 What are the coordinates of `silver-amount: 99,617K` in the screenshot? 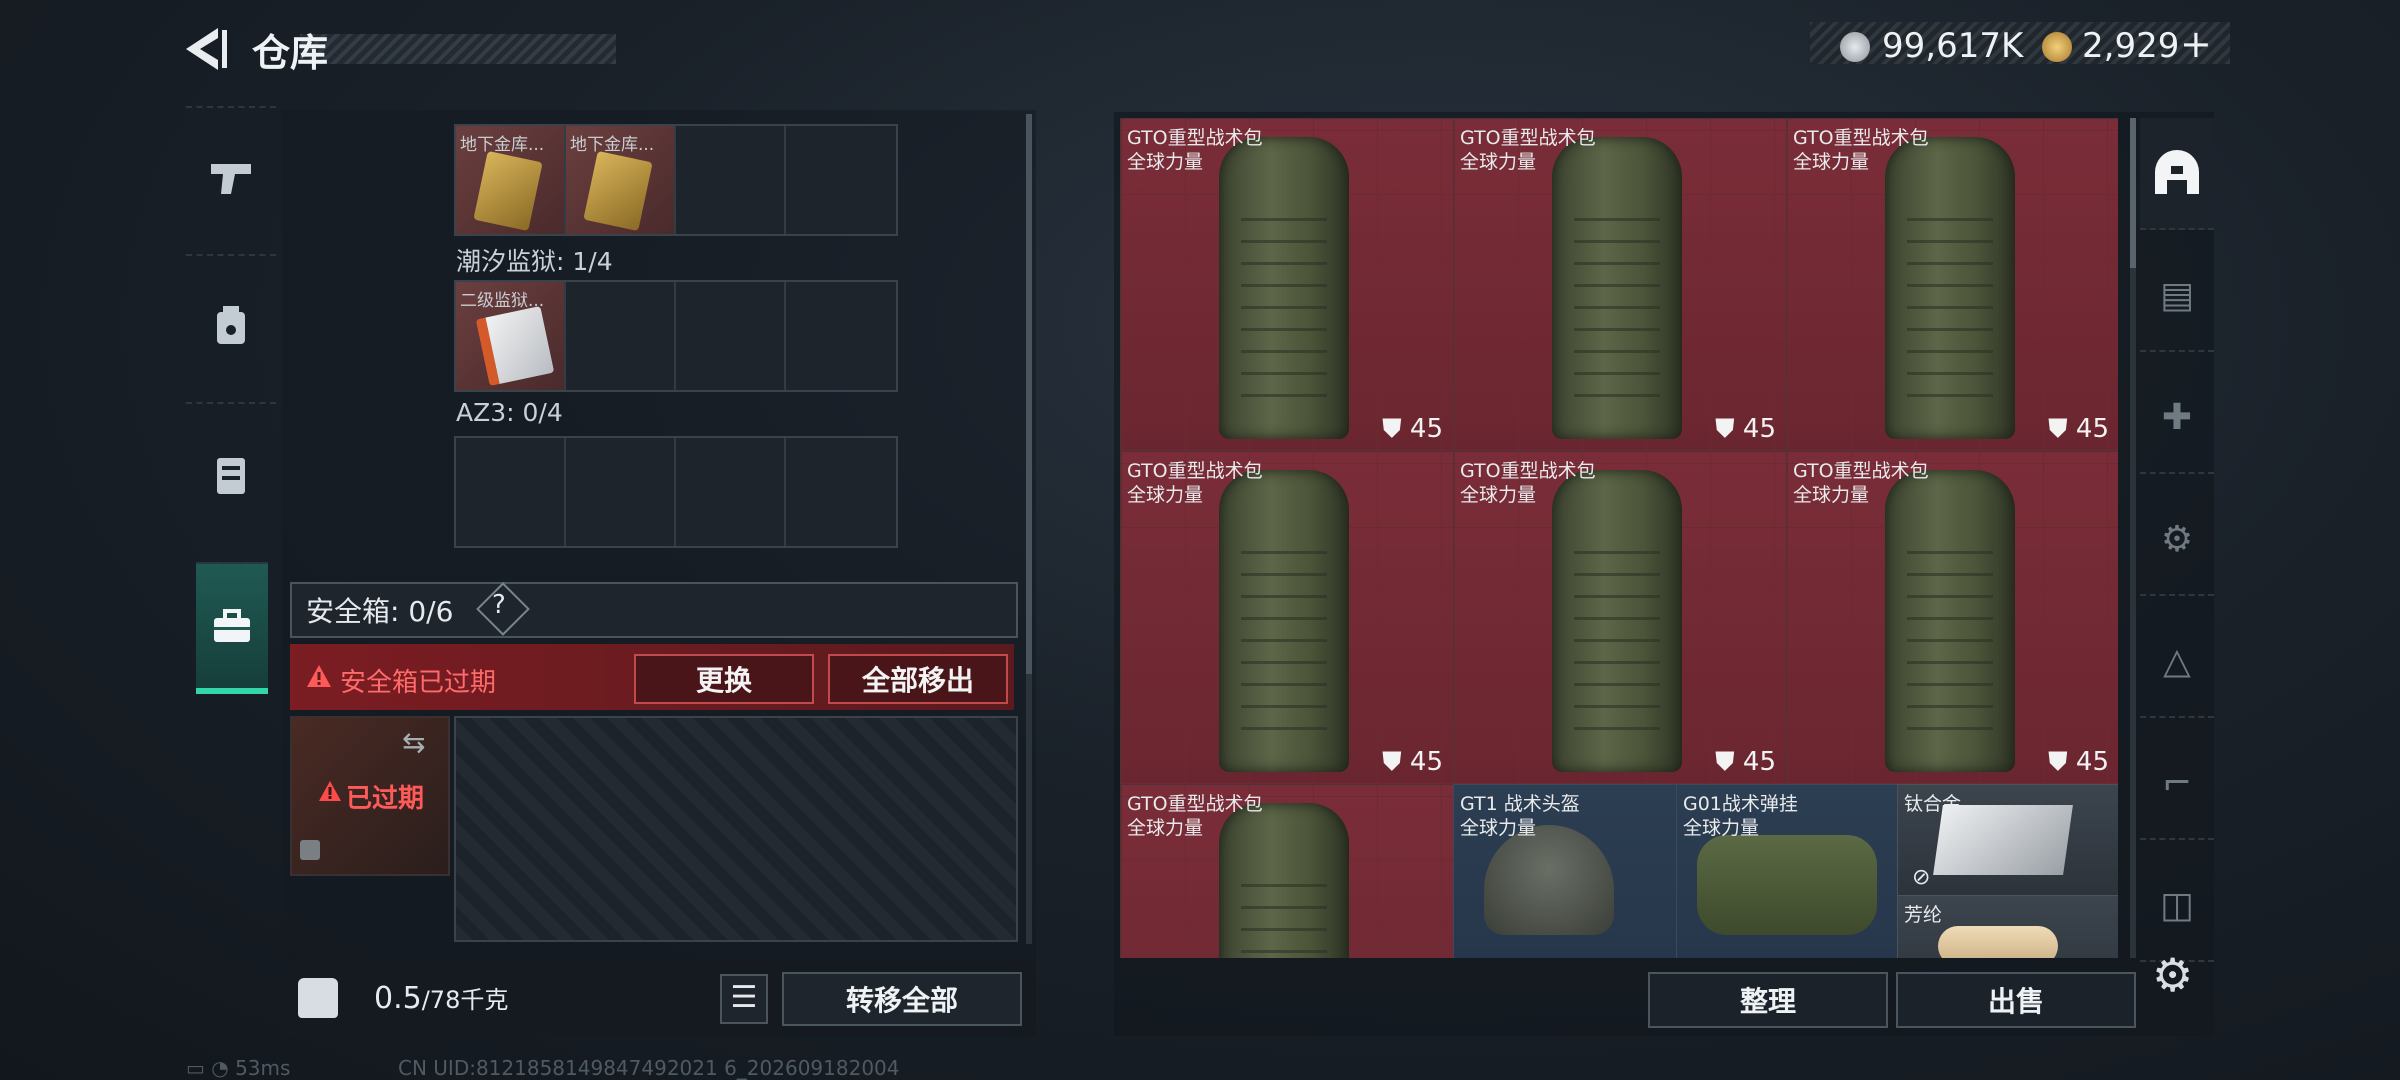 It's located at (1953, 46).